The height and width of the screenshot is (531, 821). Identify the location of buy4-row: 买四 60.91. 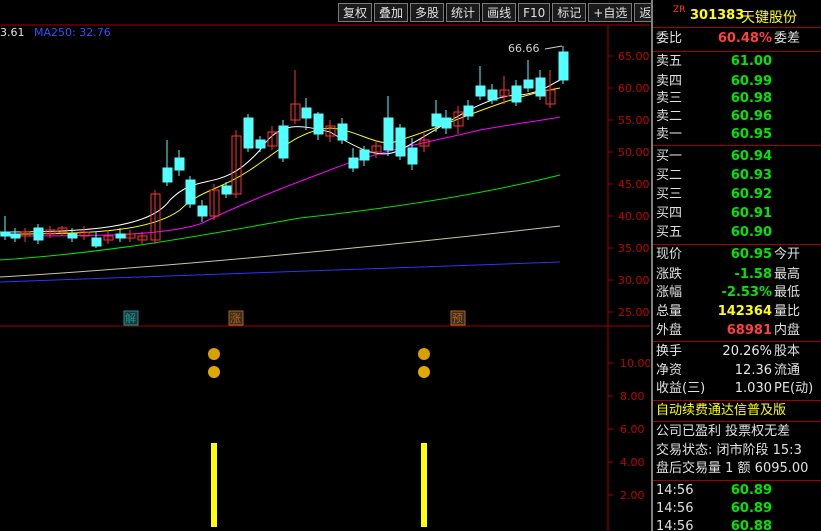
(737, 214).